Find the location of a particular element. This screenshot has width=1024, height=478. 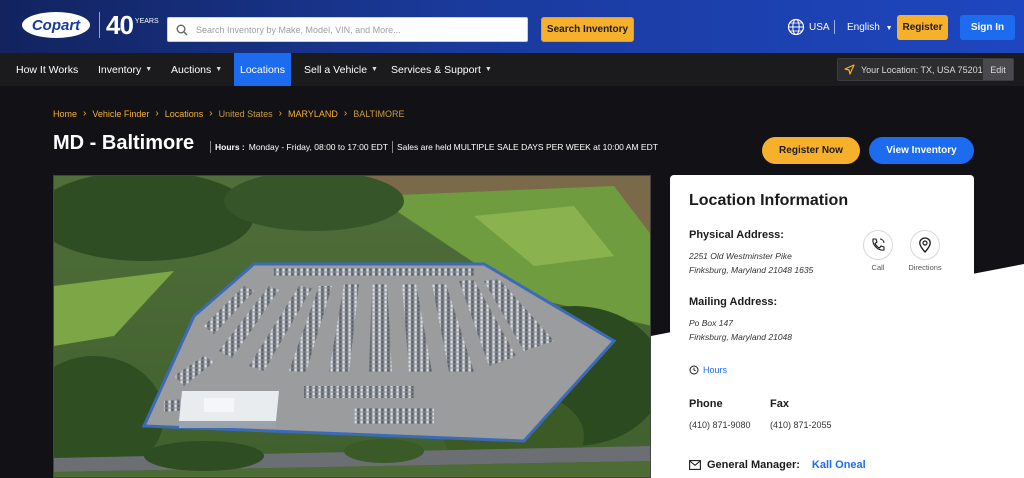

nav-label: Inventory is located at coordinates (120, 69).